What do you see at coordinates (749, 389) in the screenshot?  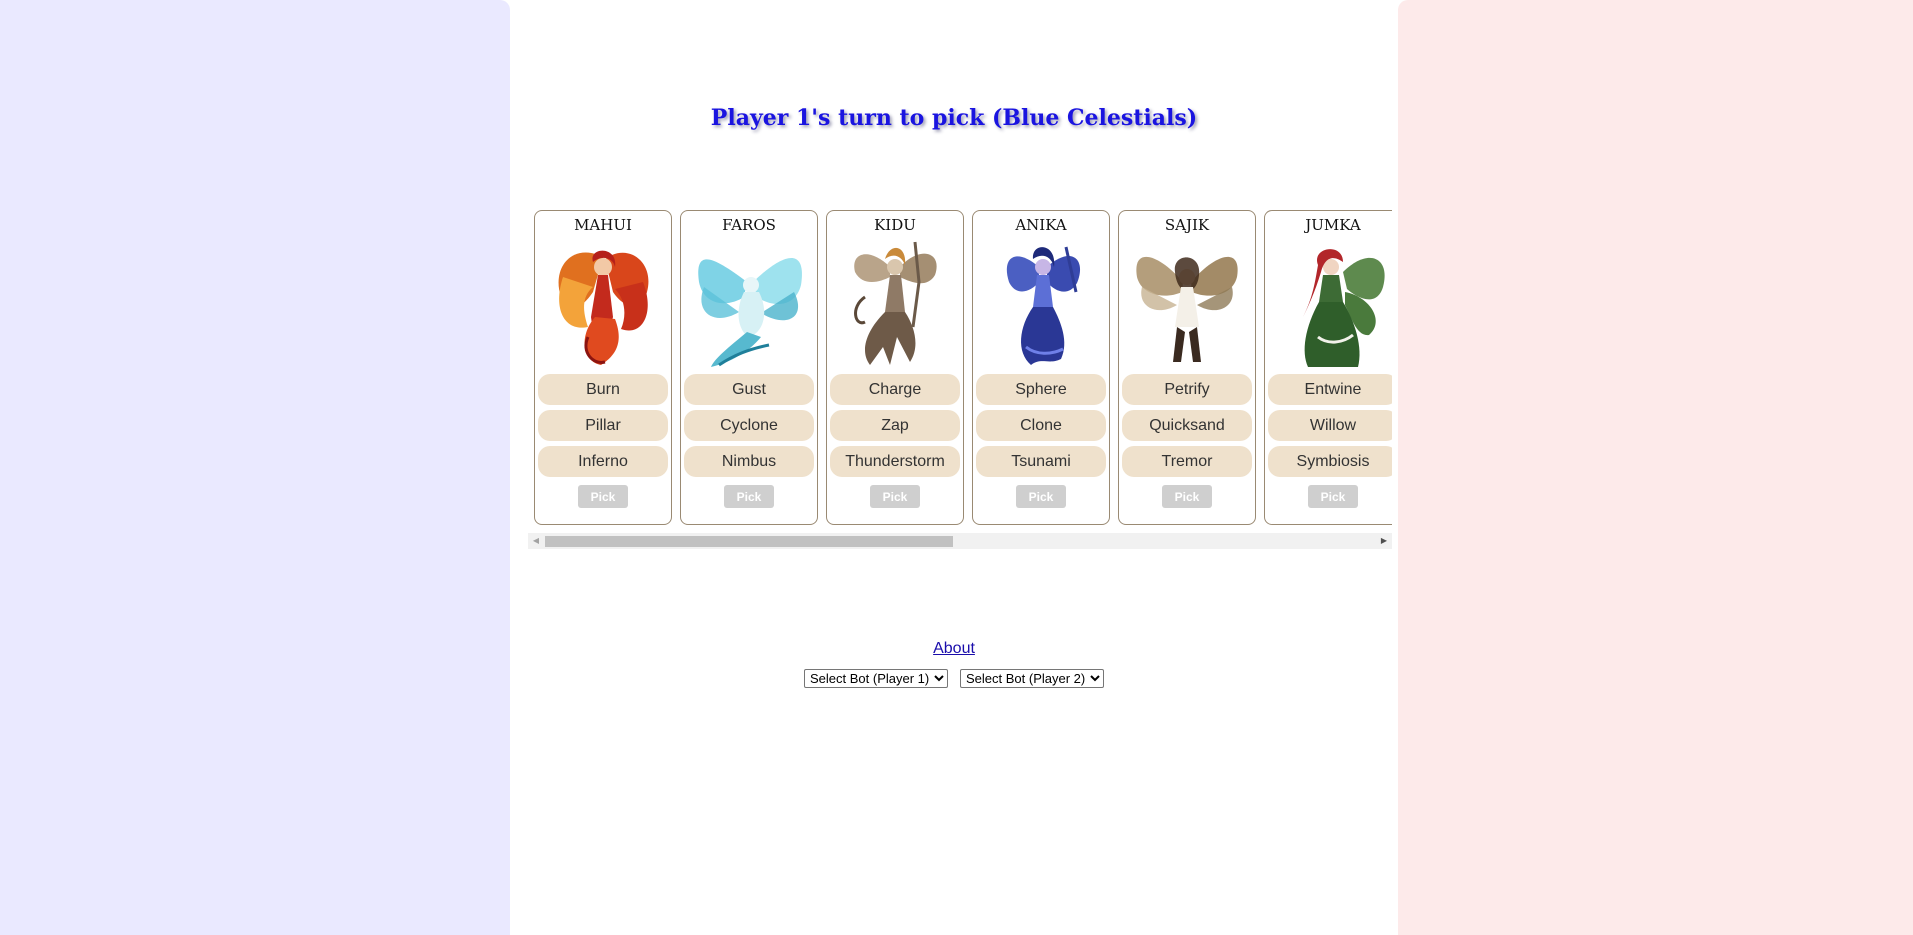 I see `spell-button: Gust` at bounding box center [749, 389].